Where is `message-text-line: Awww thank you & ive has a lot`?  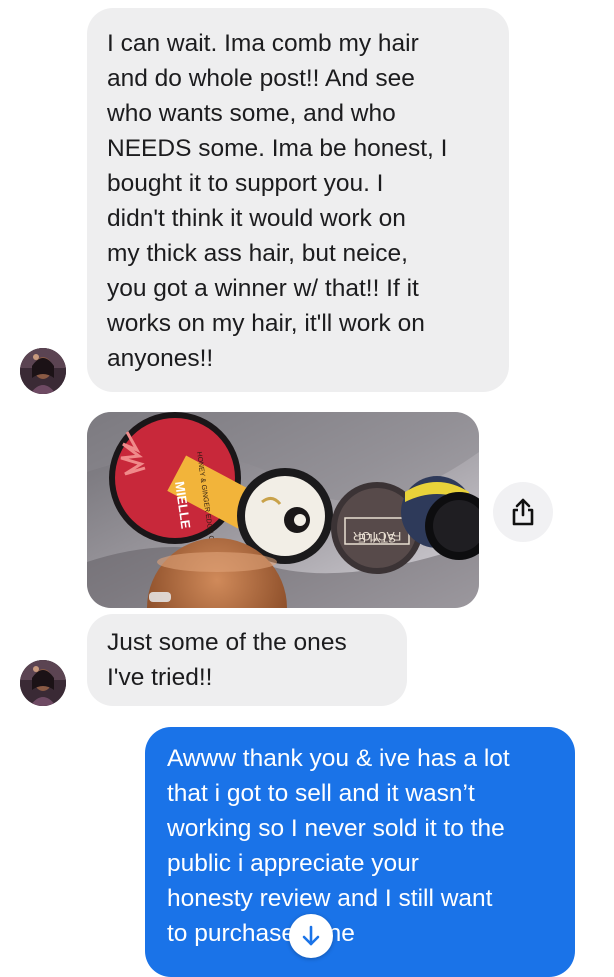 message-text-line: Awww thank you & ive has a lot is located at coordinates (338, 758).